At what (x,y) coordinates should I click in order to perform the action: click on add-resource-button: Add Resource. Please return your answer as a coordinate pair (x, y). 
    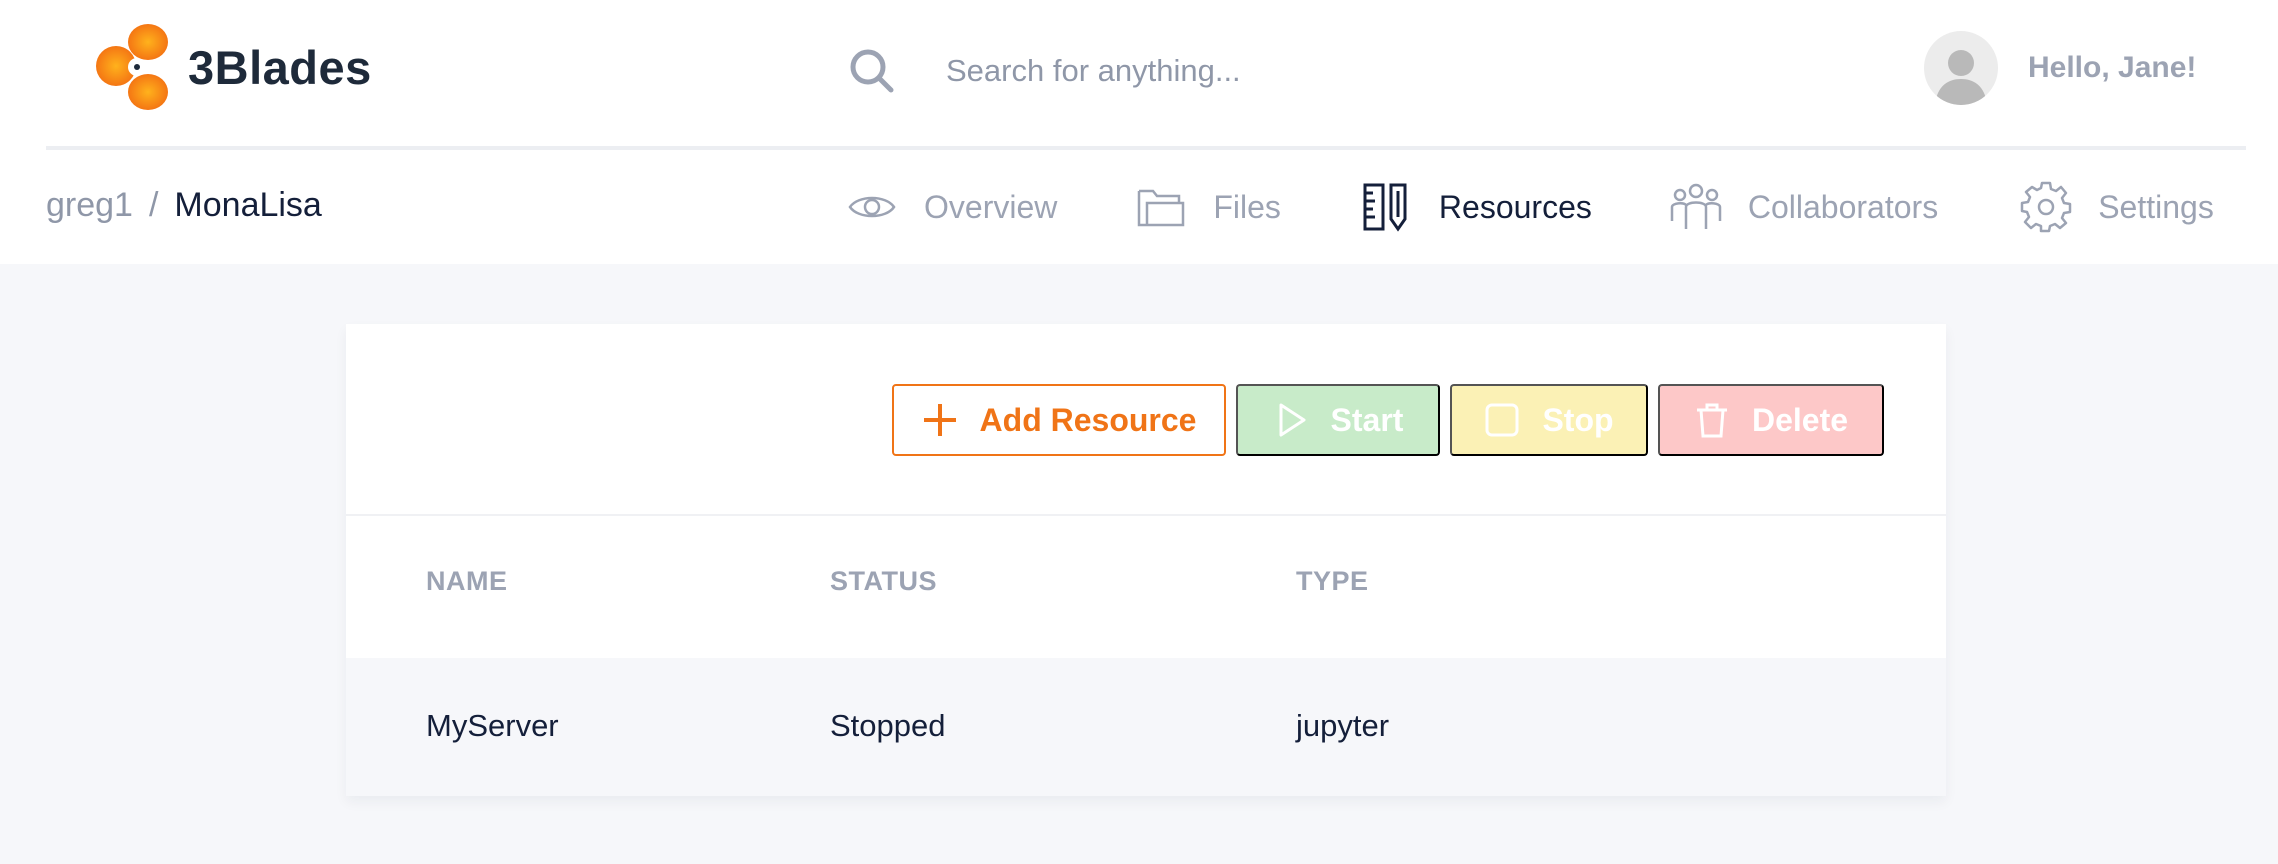
    Looking at the image, I should click on (1059, 420).